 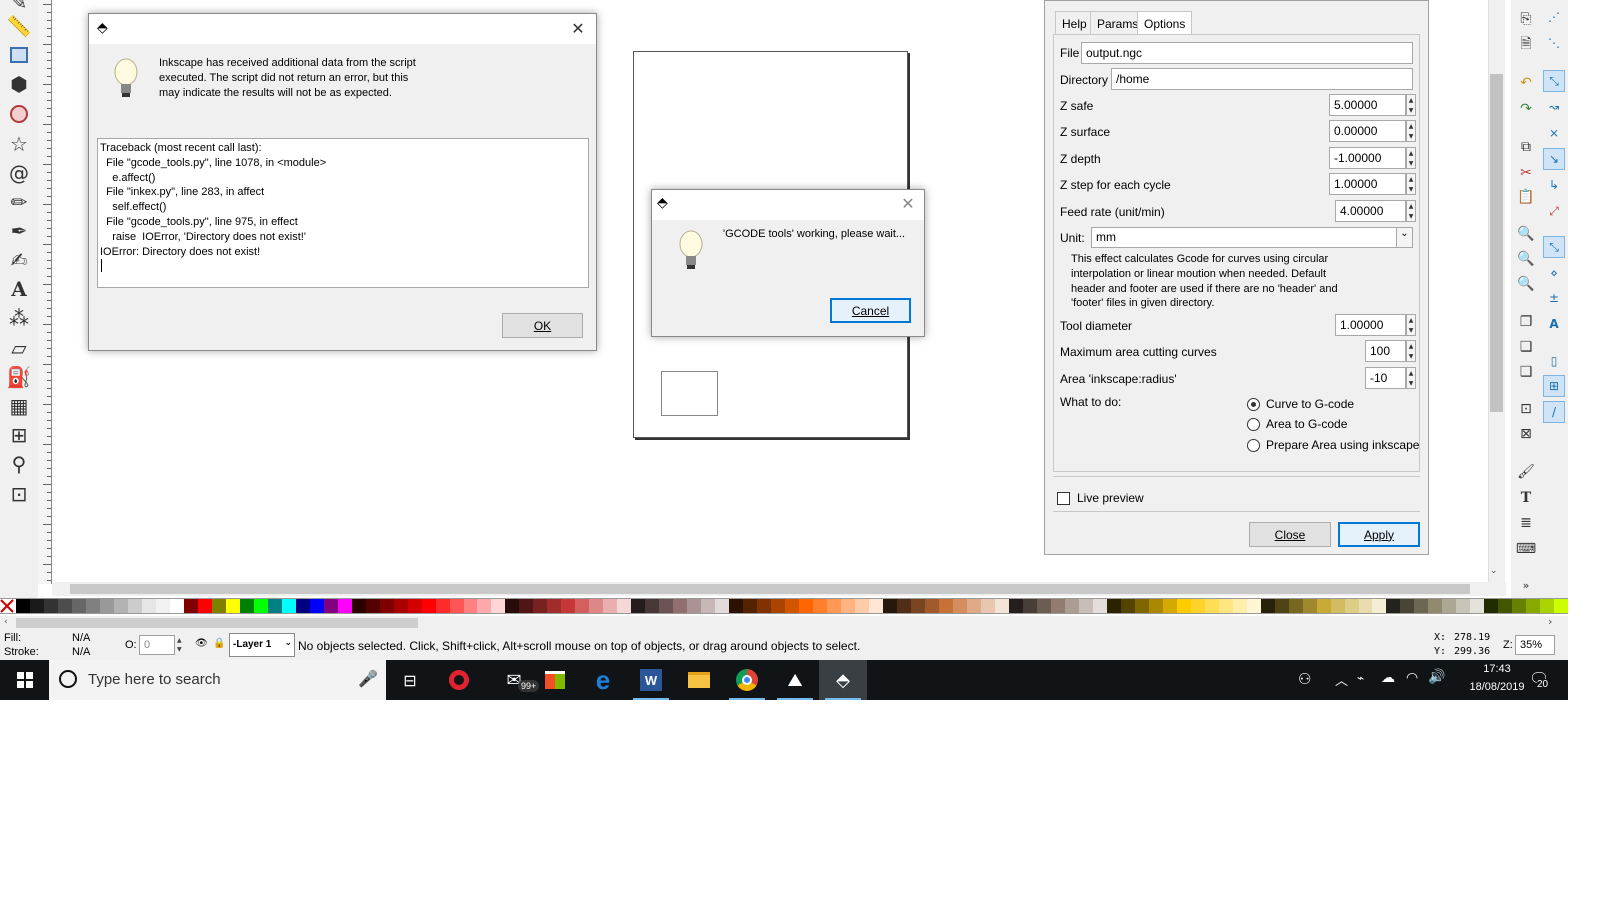 I want to click on clock-time: 17:43, so click(x=1497, y=669).